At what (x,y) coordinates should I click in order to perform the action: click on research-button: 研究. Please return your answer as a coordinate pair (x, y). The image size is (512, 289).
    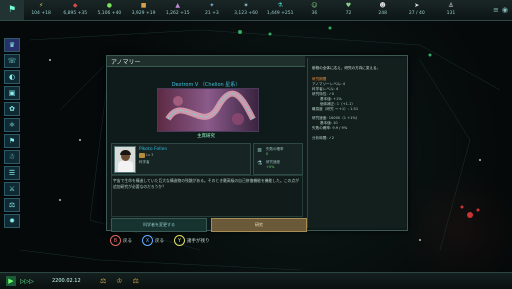
    Looking at the image, I should click on (259, 225).